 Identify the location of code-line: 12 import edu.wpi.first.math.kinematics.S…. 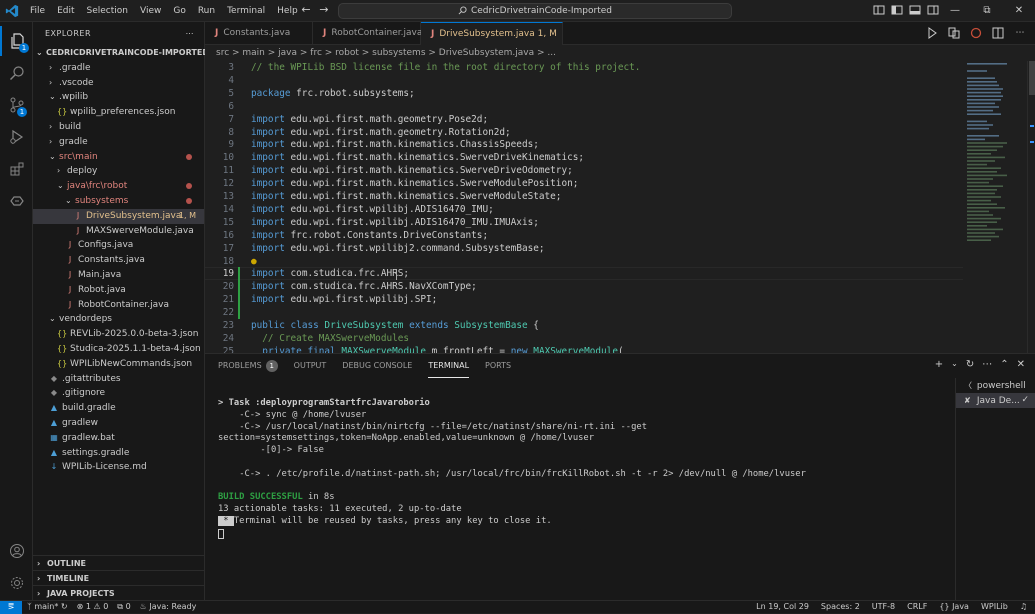
(584, 184).